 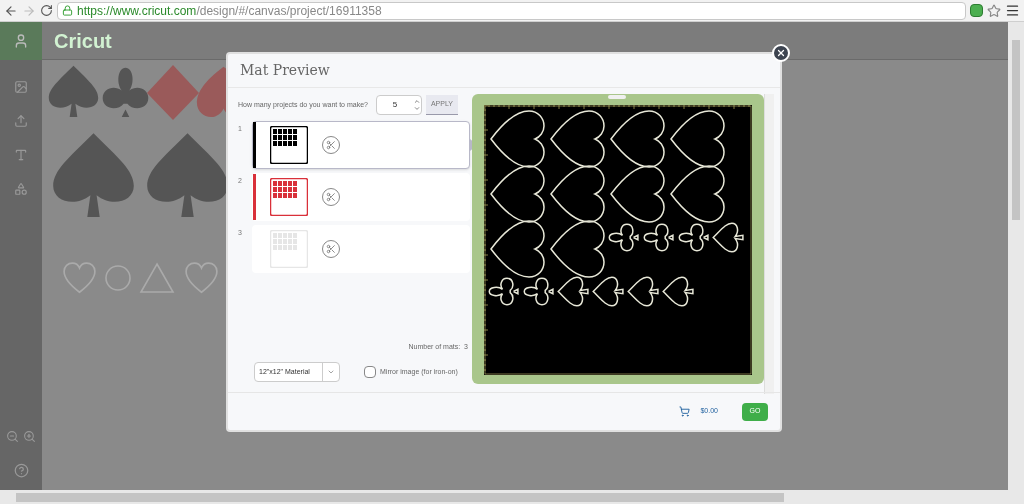 What do you see at coordinates (331, 372) in the screenshot?
I see `dropdown-caret-icon` at bounding box center [331, 372].